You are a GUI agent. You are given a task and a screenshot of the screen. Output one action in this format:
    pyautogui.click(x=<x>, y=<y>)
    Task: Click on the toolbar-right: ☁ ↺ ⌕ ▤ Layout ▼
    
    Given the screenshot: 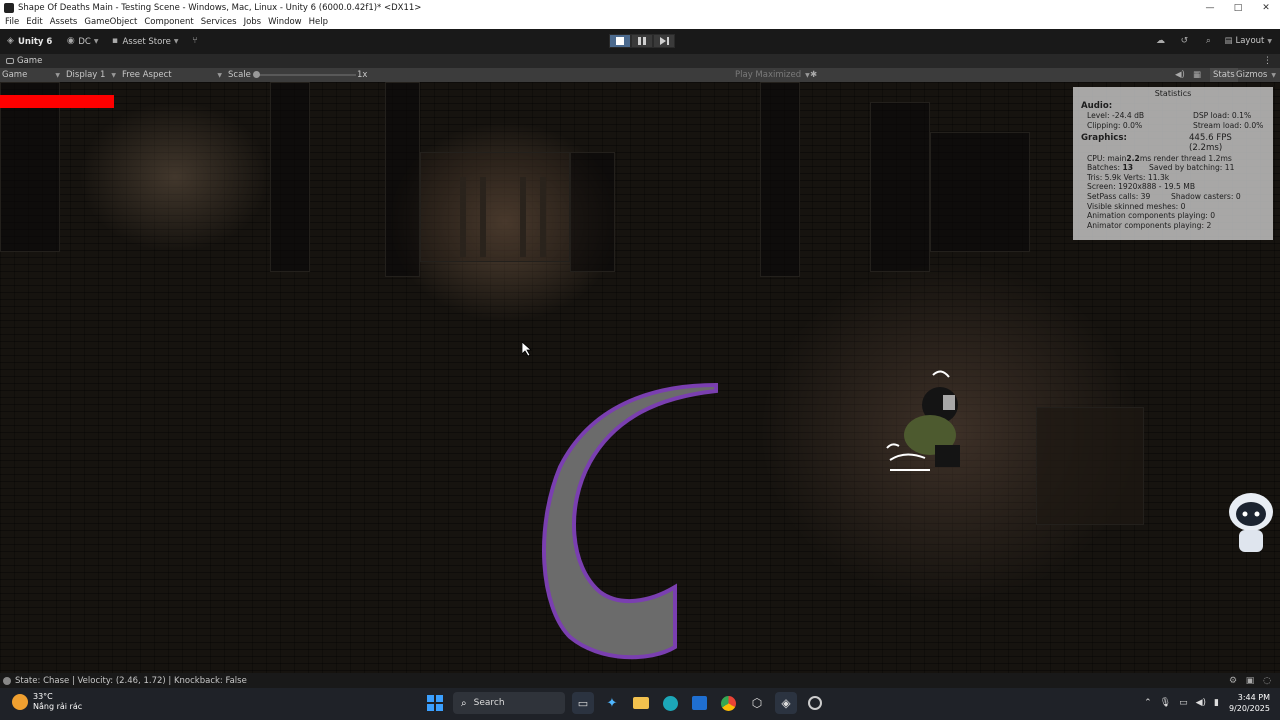 What is the action you would take?
    pyautogui.click(x=1209, y=41)
    